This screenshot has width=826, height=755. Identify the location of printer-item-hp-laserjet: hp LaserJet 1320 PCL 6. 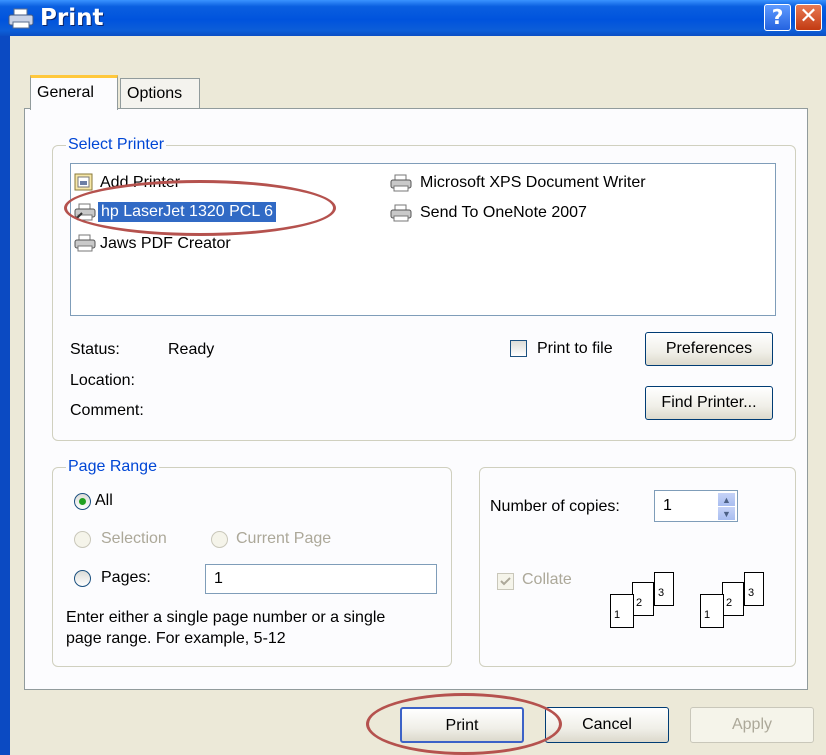
(204, 212).